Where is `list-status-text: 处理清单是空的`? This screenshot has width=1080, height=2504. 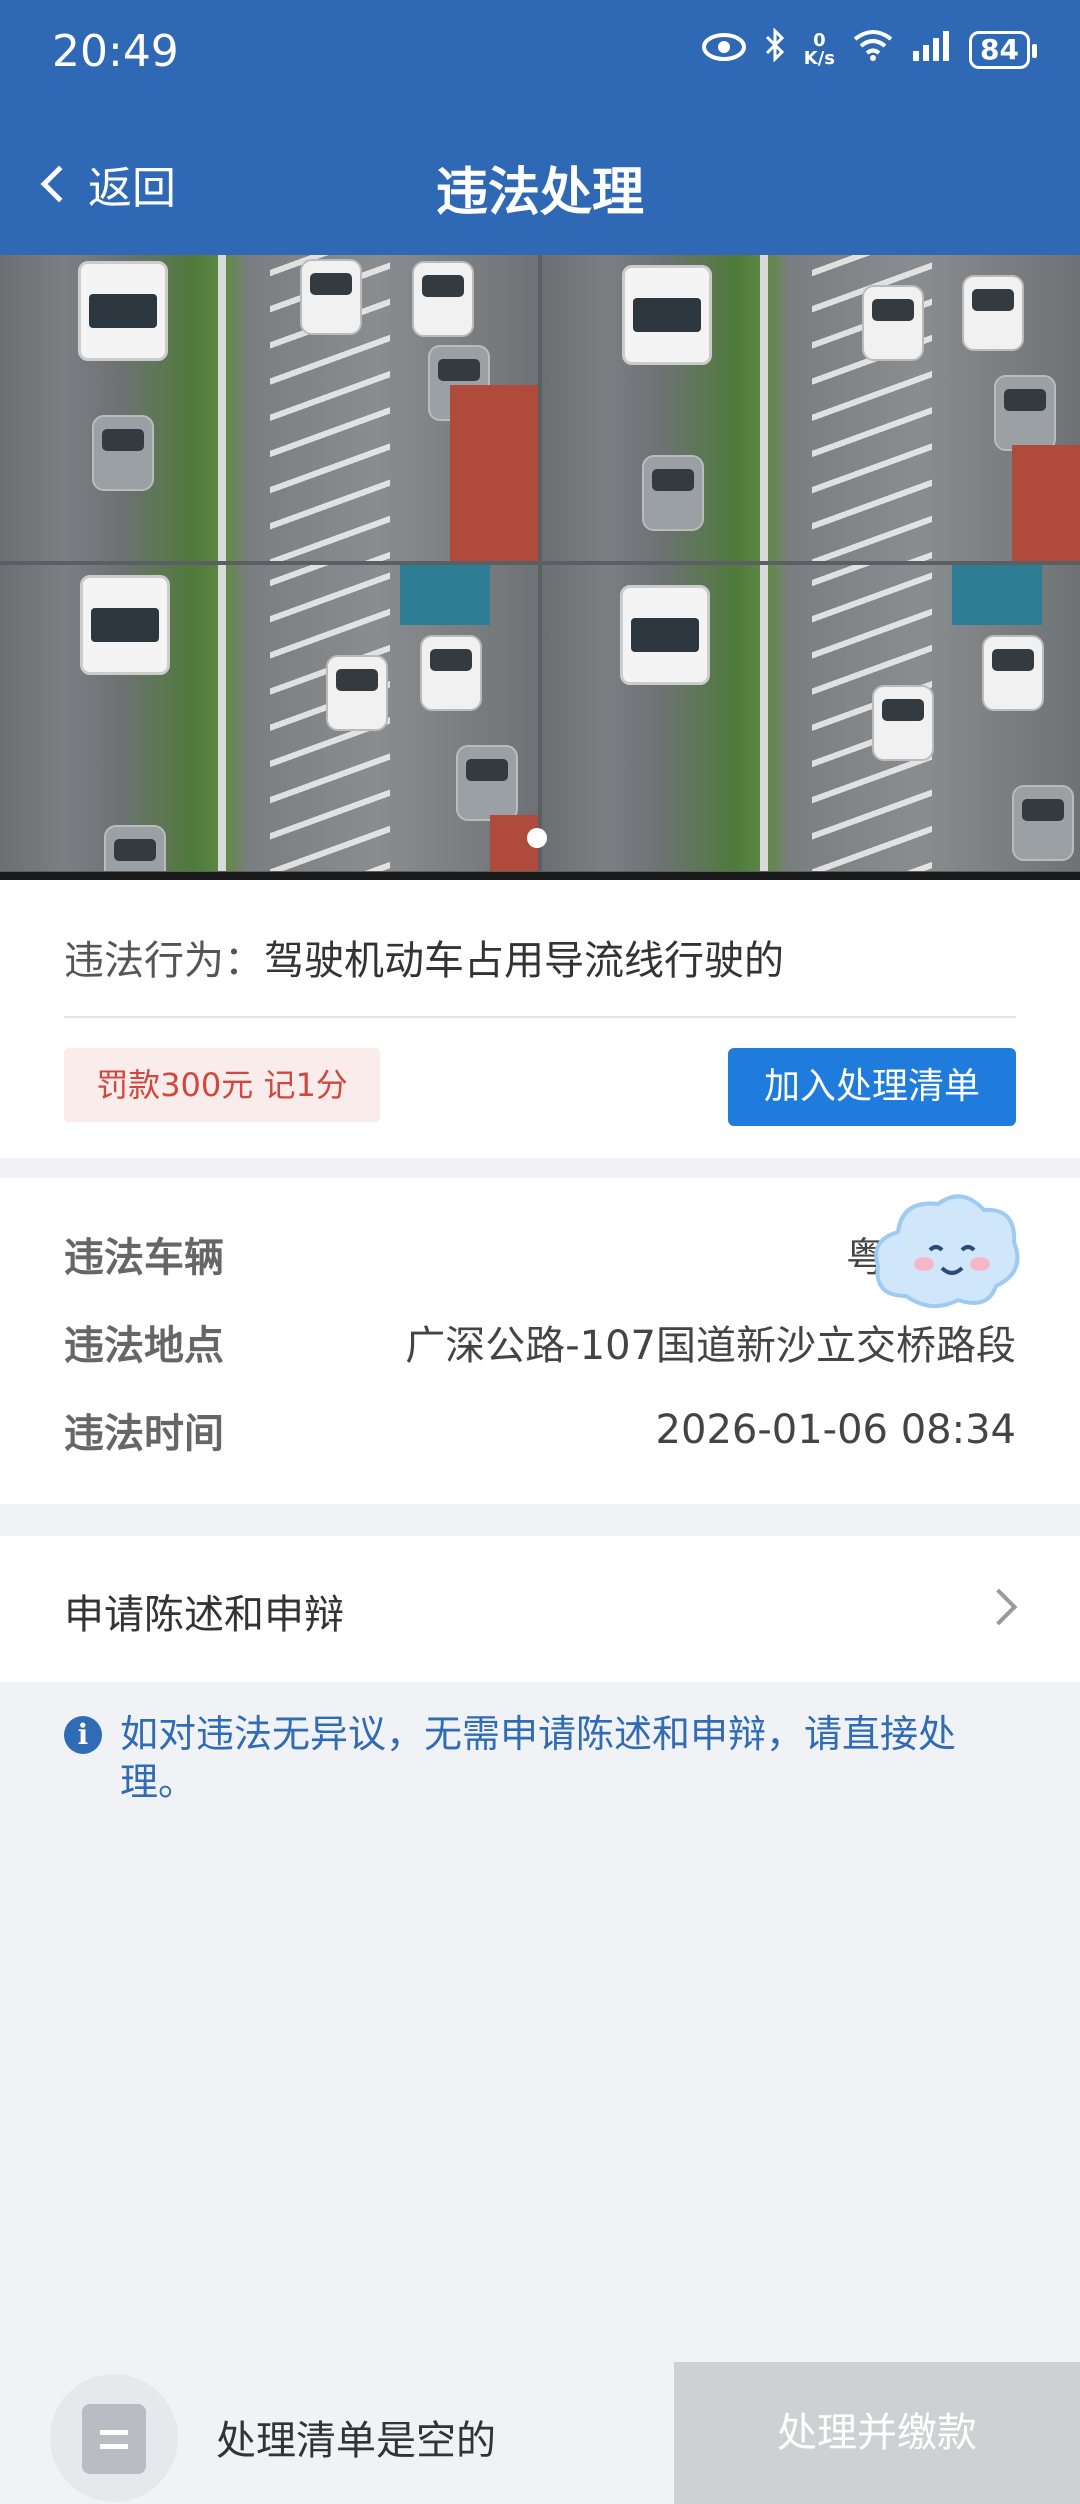
list-status-text: 处理清单是空的 is located at coordinates (356, 2441).